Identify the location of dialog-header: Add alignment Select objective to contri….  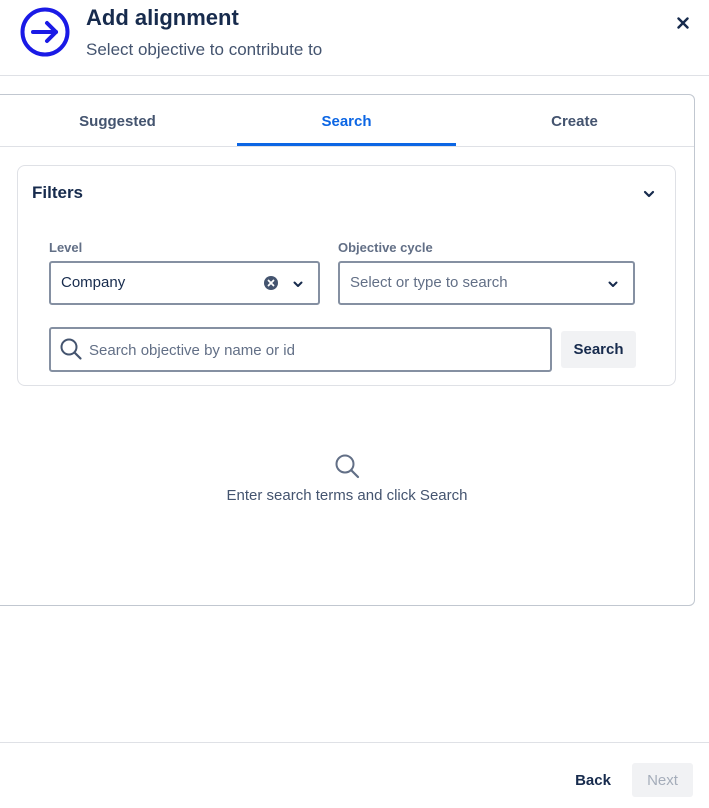
(354, 38).